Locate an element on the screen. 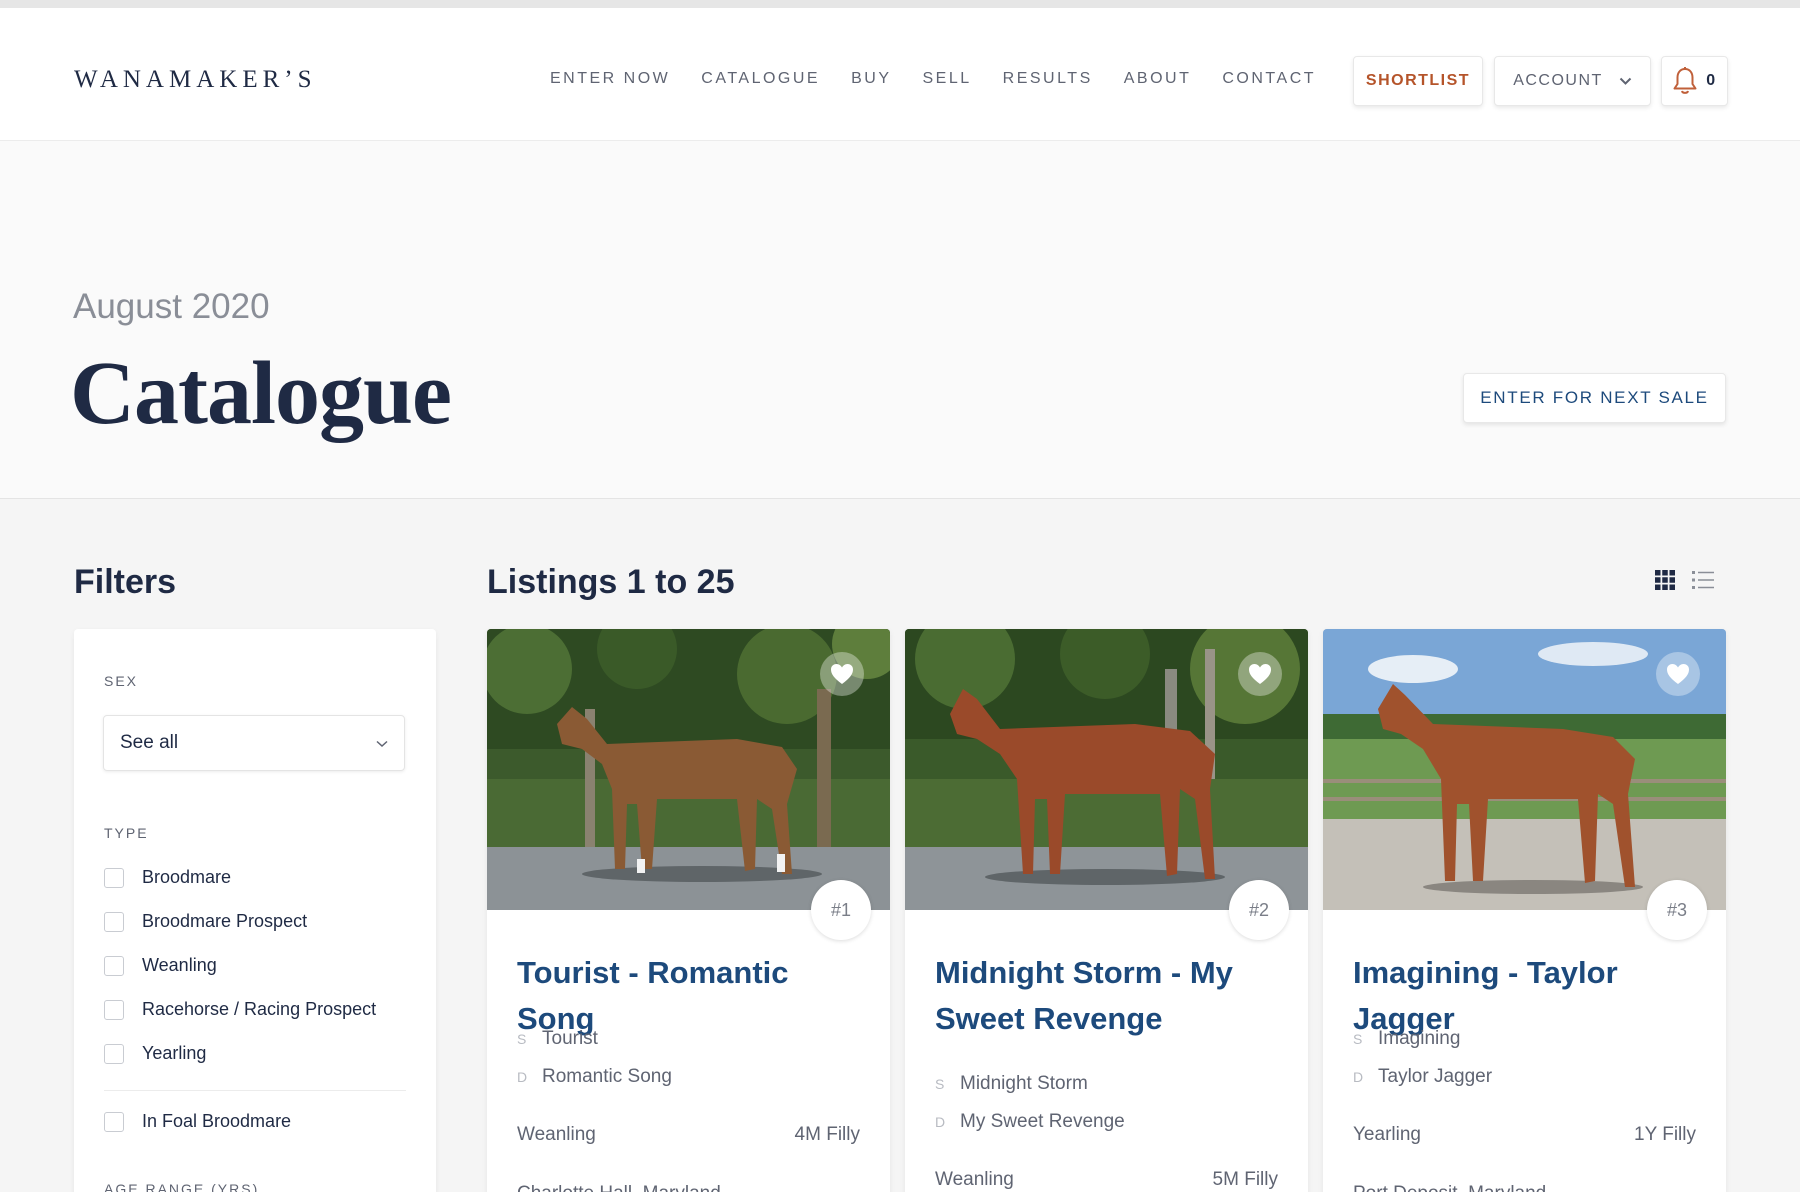 This screenshot has height=1192, width=1800. nav-buy: BUY is located at coordinates (871, 79).